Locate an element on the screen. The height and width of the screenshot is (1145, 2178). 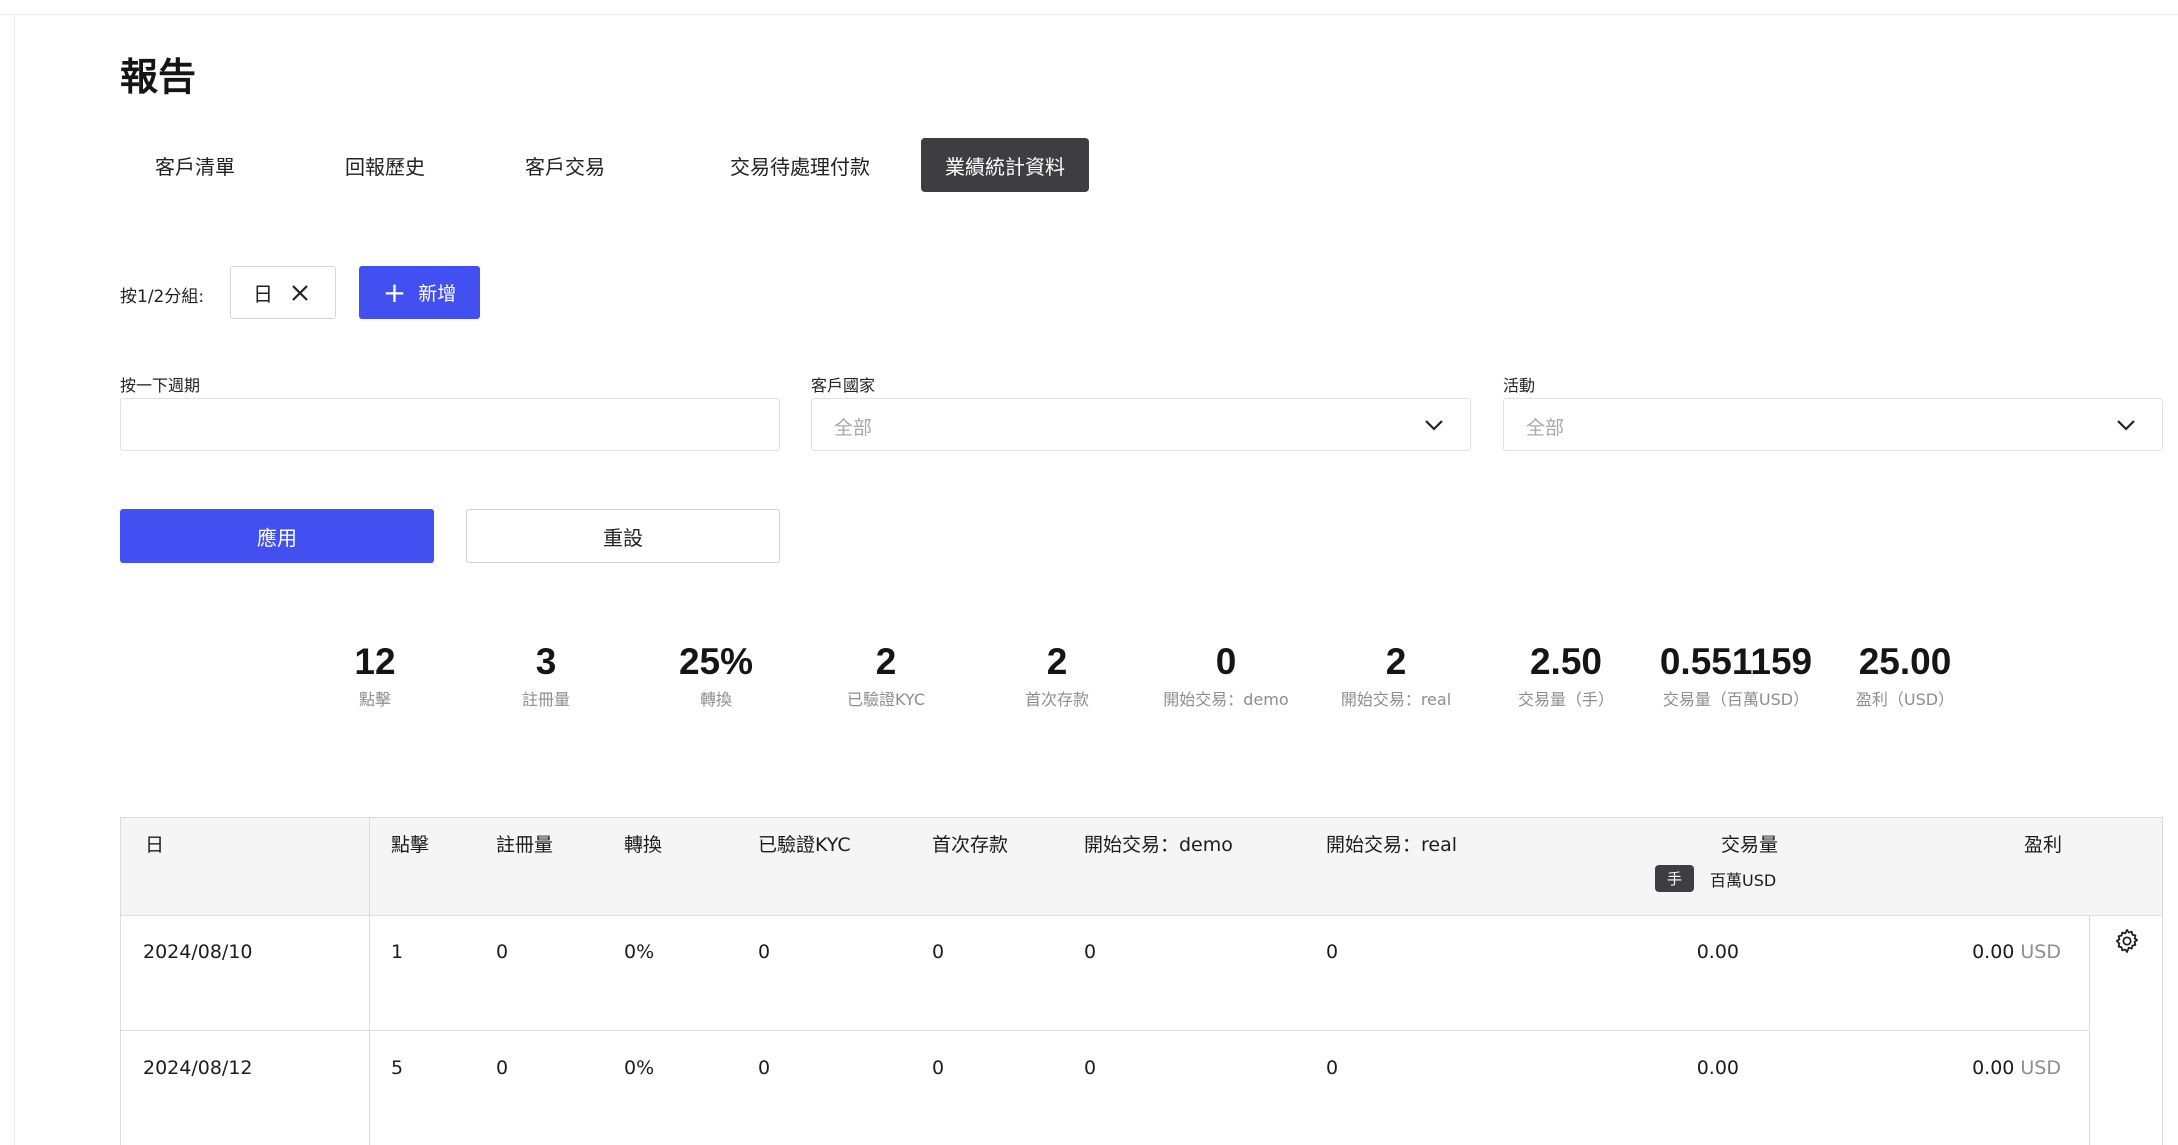
table-row: 2024/08/12 5 0 0% 0 0 0 0 0.00 0.00 USD is located at coordinates (1105, 1088).